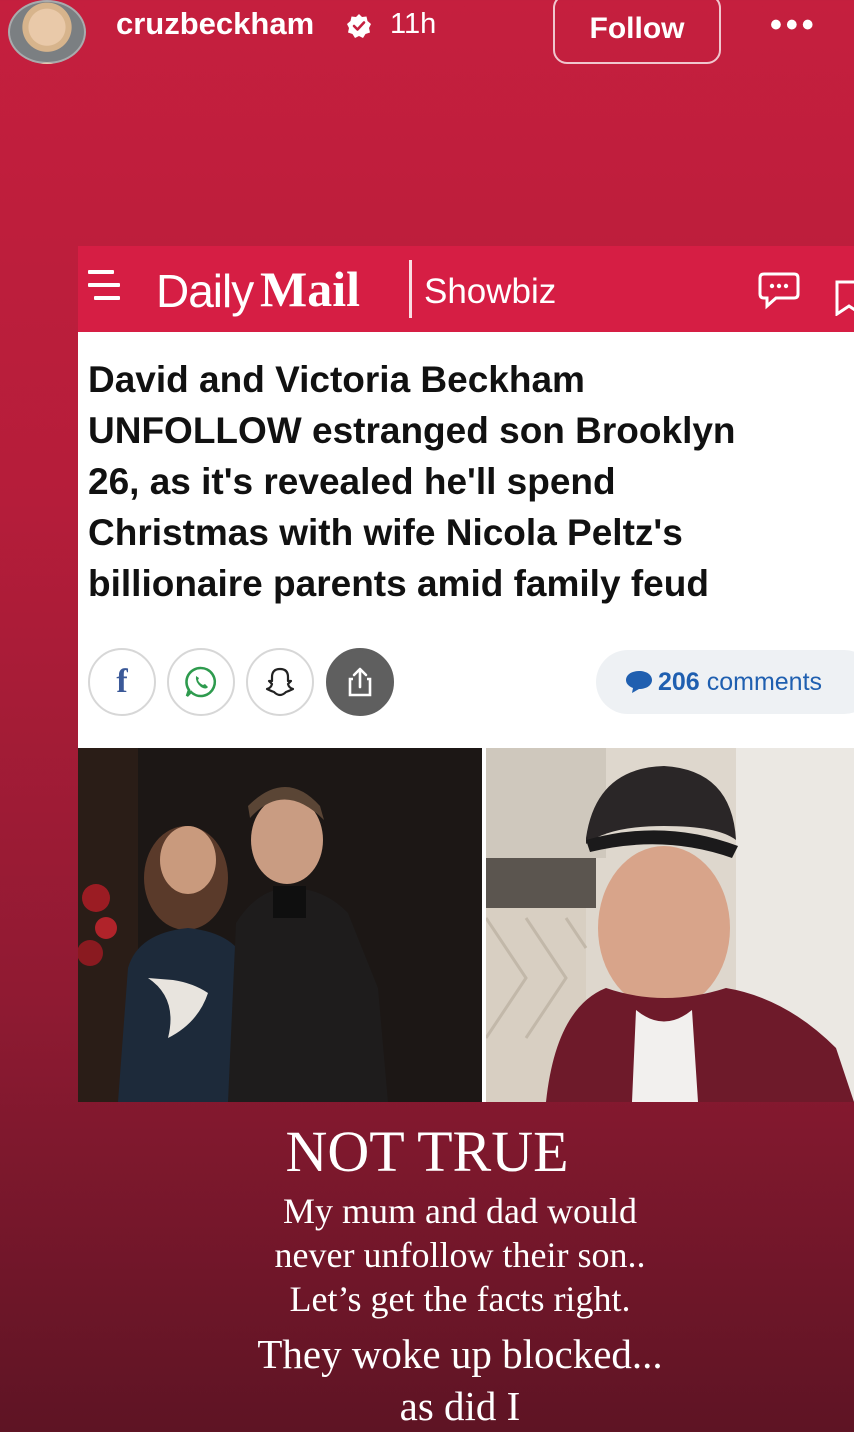 The height and width of the screenshot is (1432, 854). I want to click on comments-label: comments, so click(764, 681).